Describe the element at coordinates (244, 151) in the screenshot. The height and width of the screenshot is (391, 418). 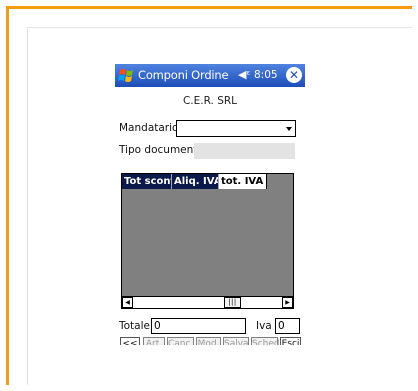
I see `tipo-documento-field` at that location.